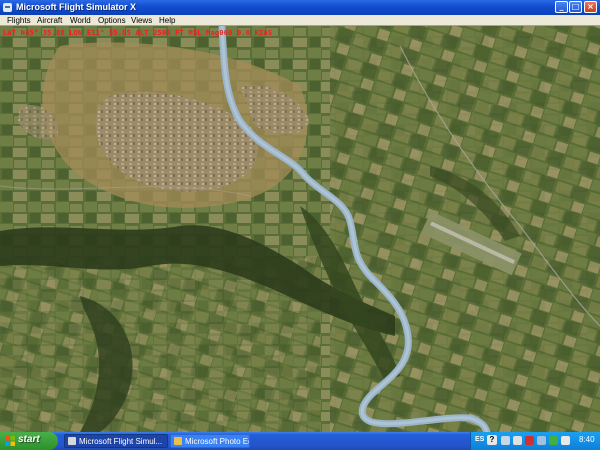 The height and width of the screenshot is (450, 600). I want to click on messenger-icon, so click(553, 440).